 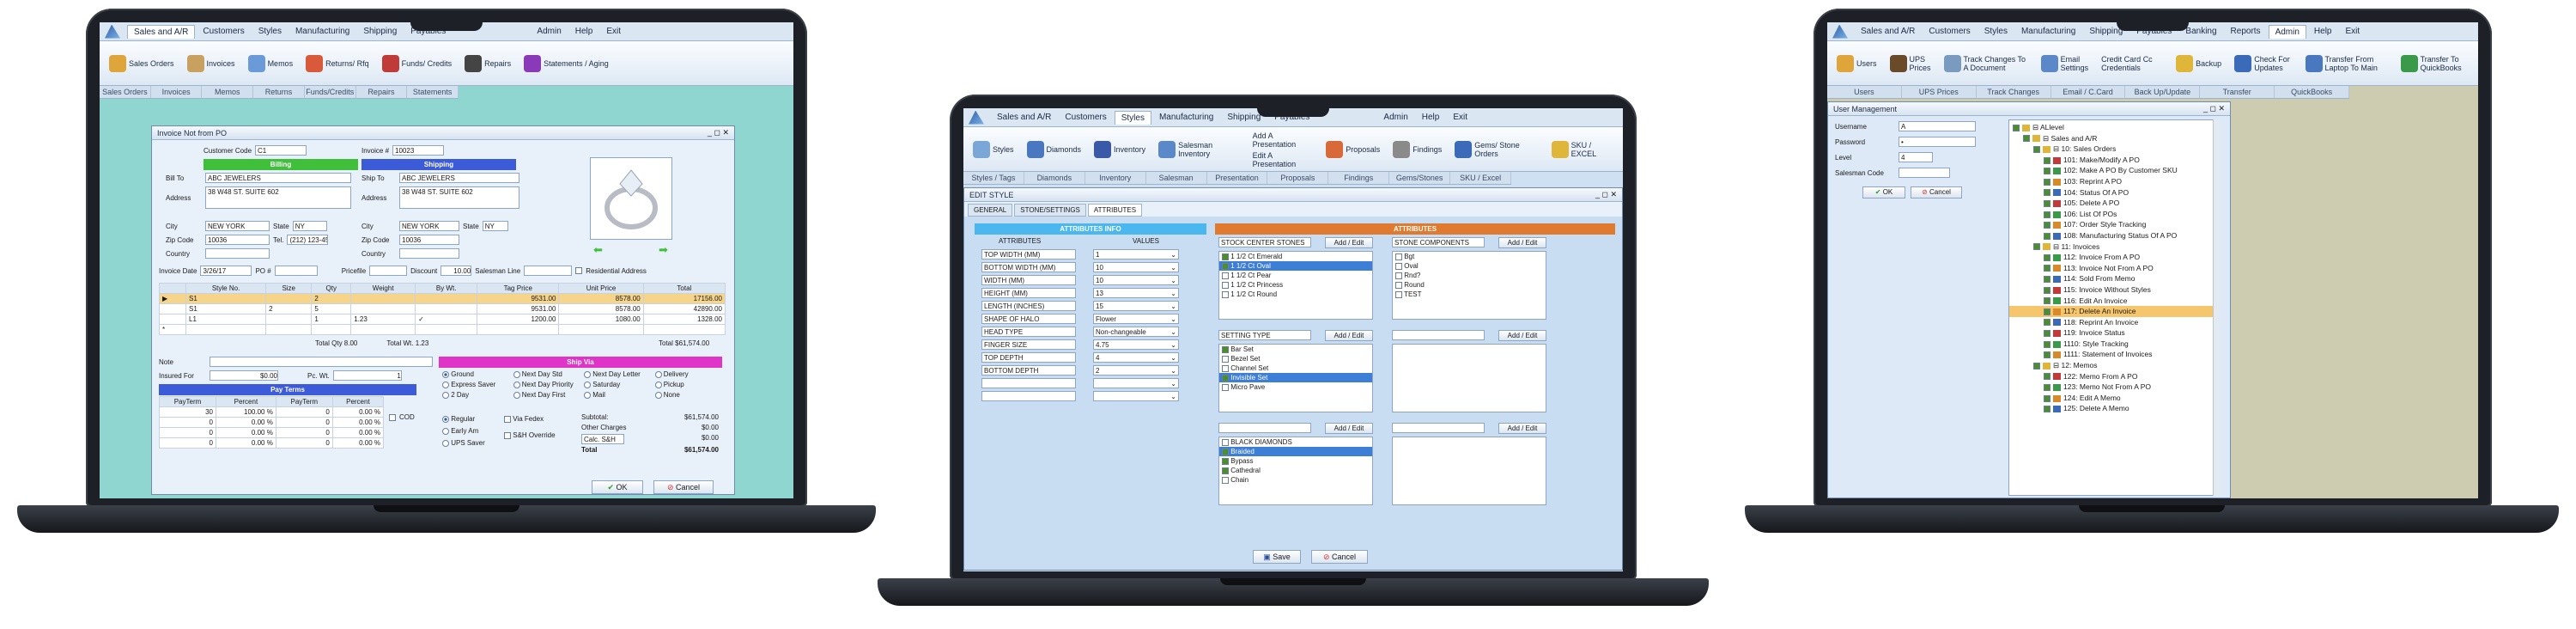 I want to click on attribute-name: FINGER SIZE, so click(x=1028, y=345).